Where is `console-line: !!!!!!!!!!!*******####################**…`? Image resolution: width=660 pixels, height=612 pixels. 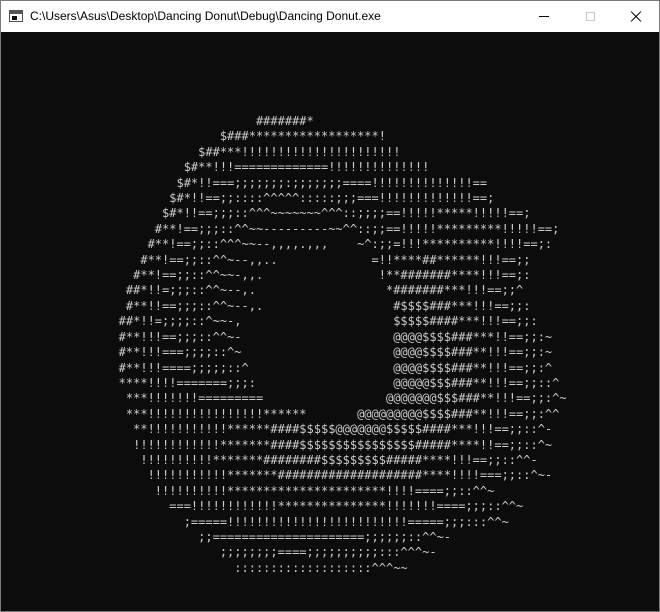
console-line: !!!!!!!!!!!*******####################**… is located at coordinates (325, 475).